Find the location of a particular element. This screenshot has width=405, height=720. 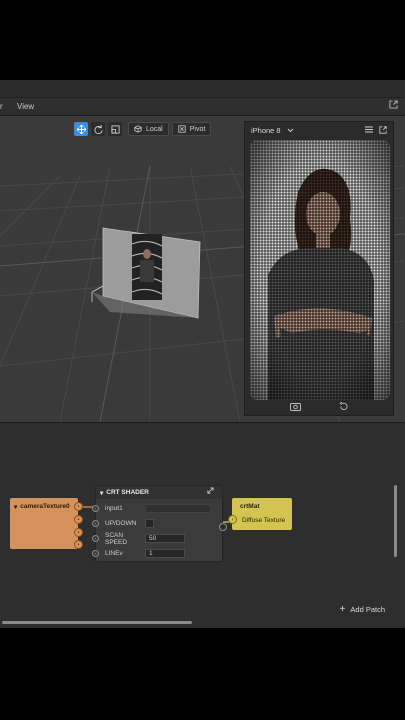

local-space-button: Local is located at coordinates (148, 129).